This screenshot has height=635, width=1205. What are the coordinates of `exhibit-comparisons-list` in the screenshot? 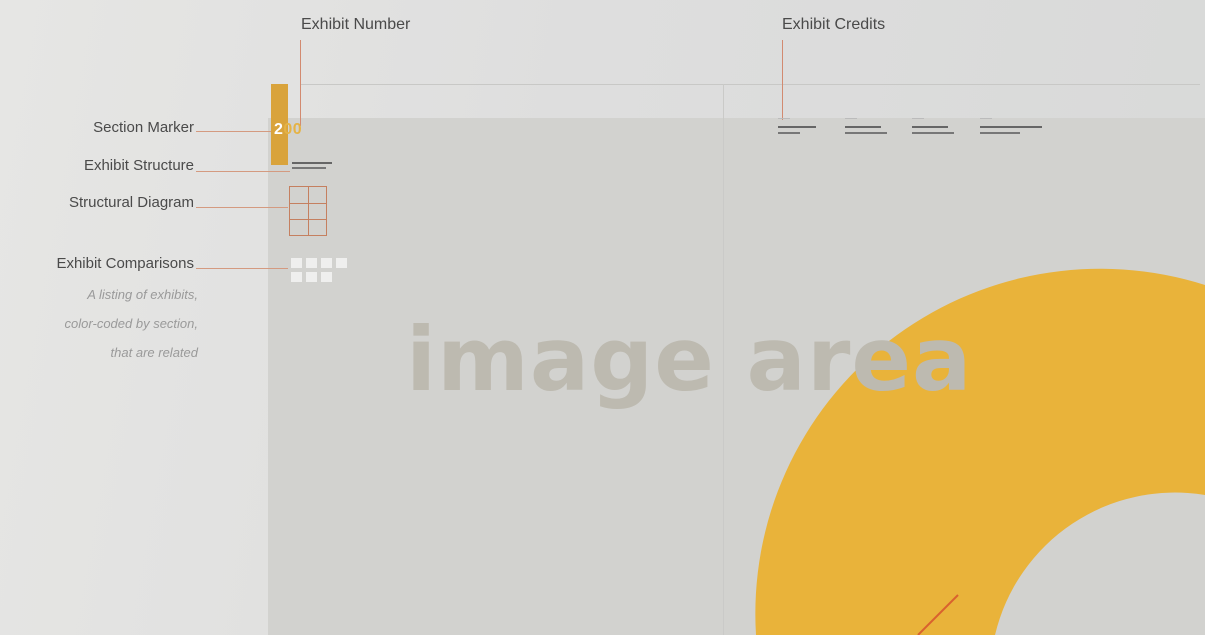 It's located at (322, 270).